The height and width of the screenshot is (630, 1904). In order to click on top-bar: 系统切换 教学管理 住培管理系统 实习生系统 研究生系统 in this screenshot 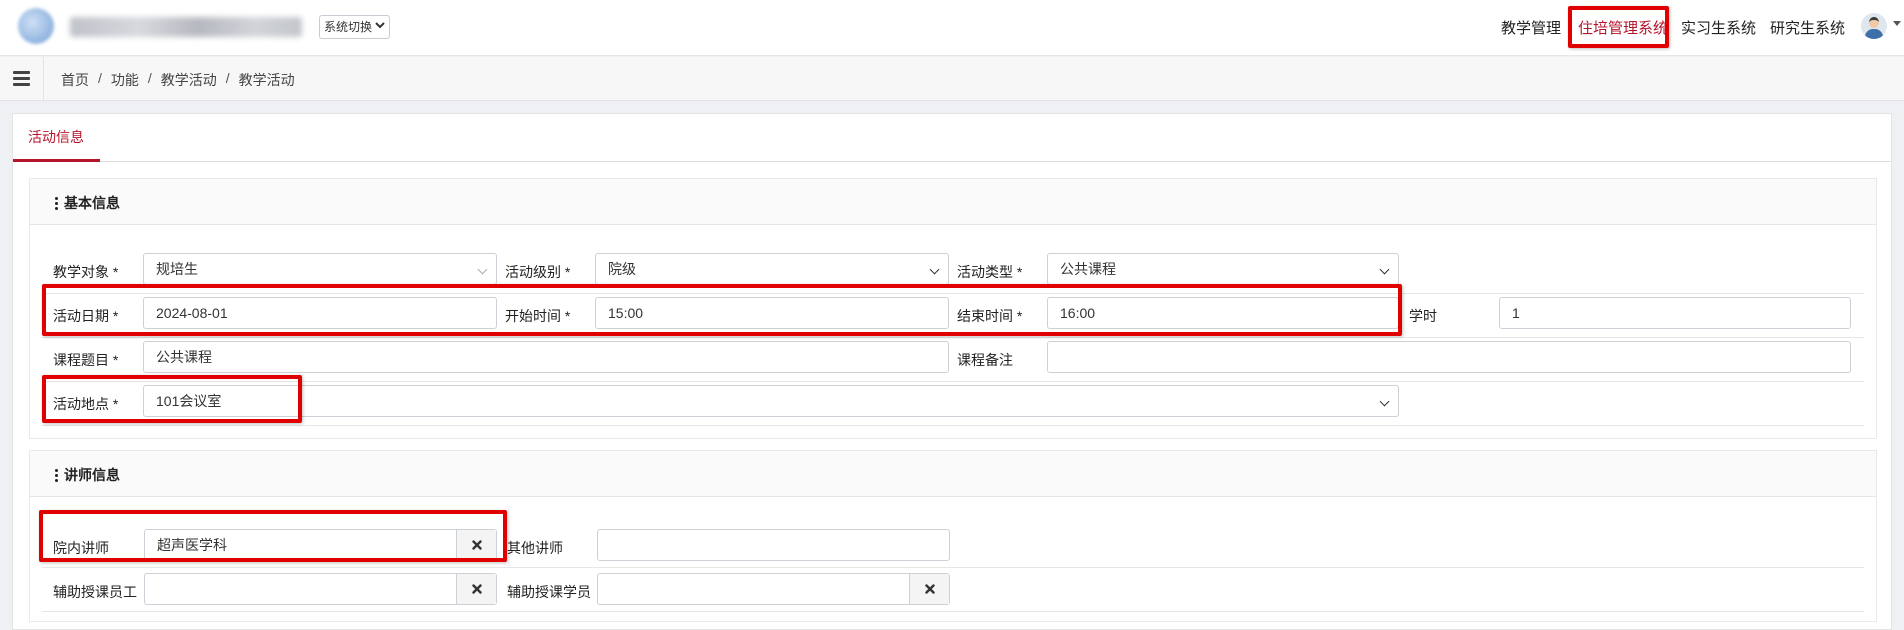, I will do `click(952, 28)`.